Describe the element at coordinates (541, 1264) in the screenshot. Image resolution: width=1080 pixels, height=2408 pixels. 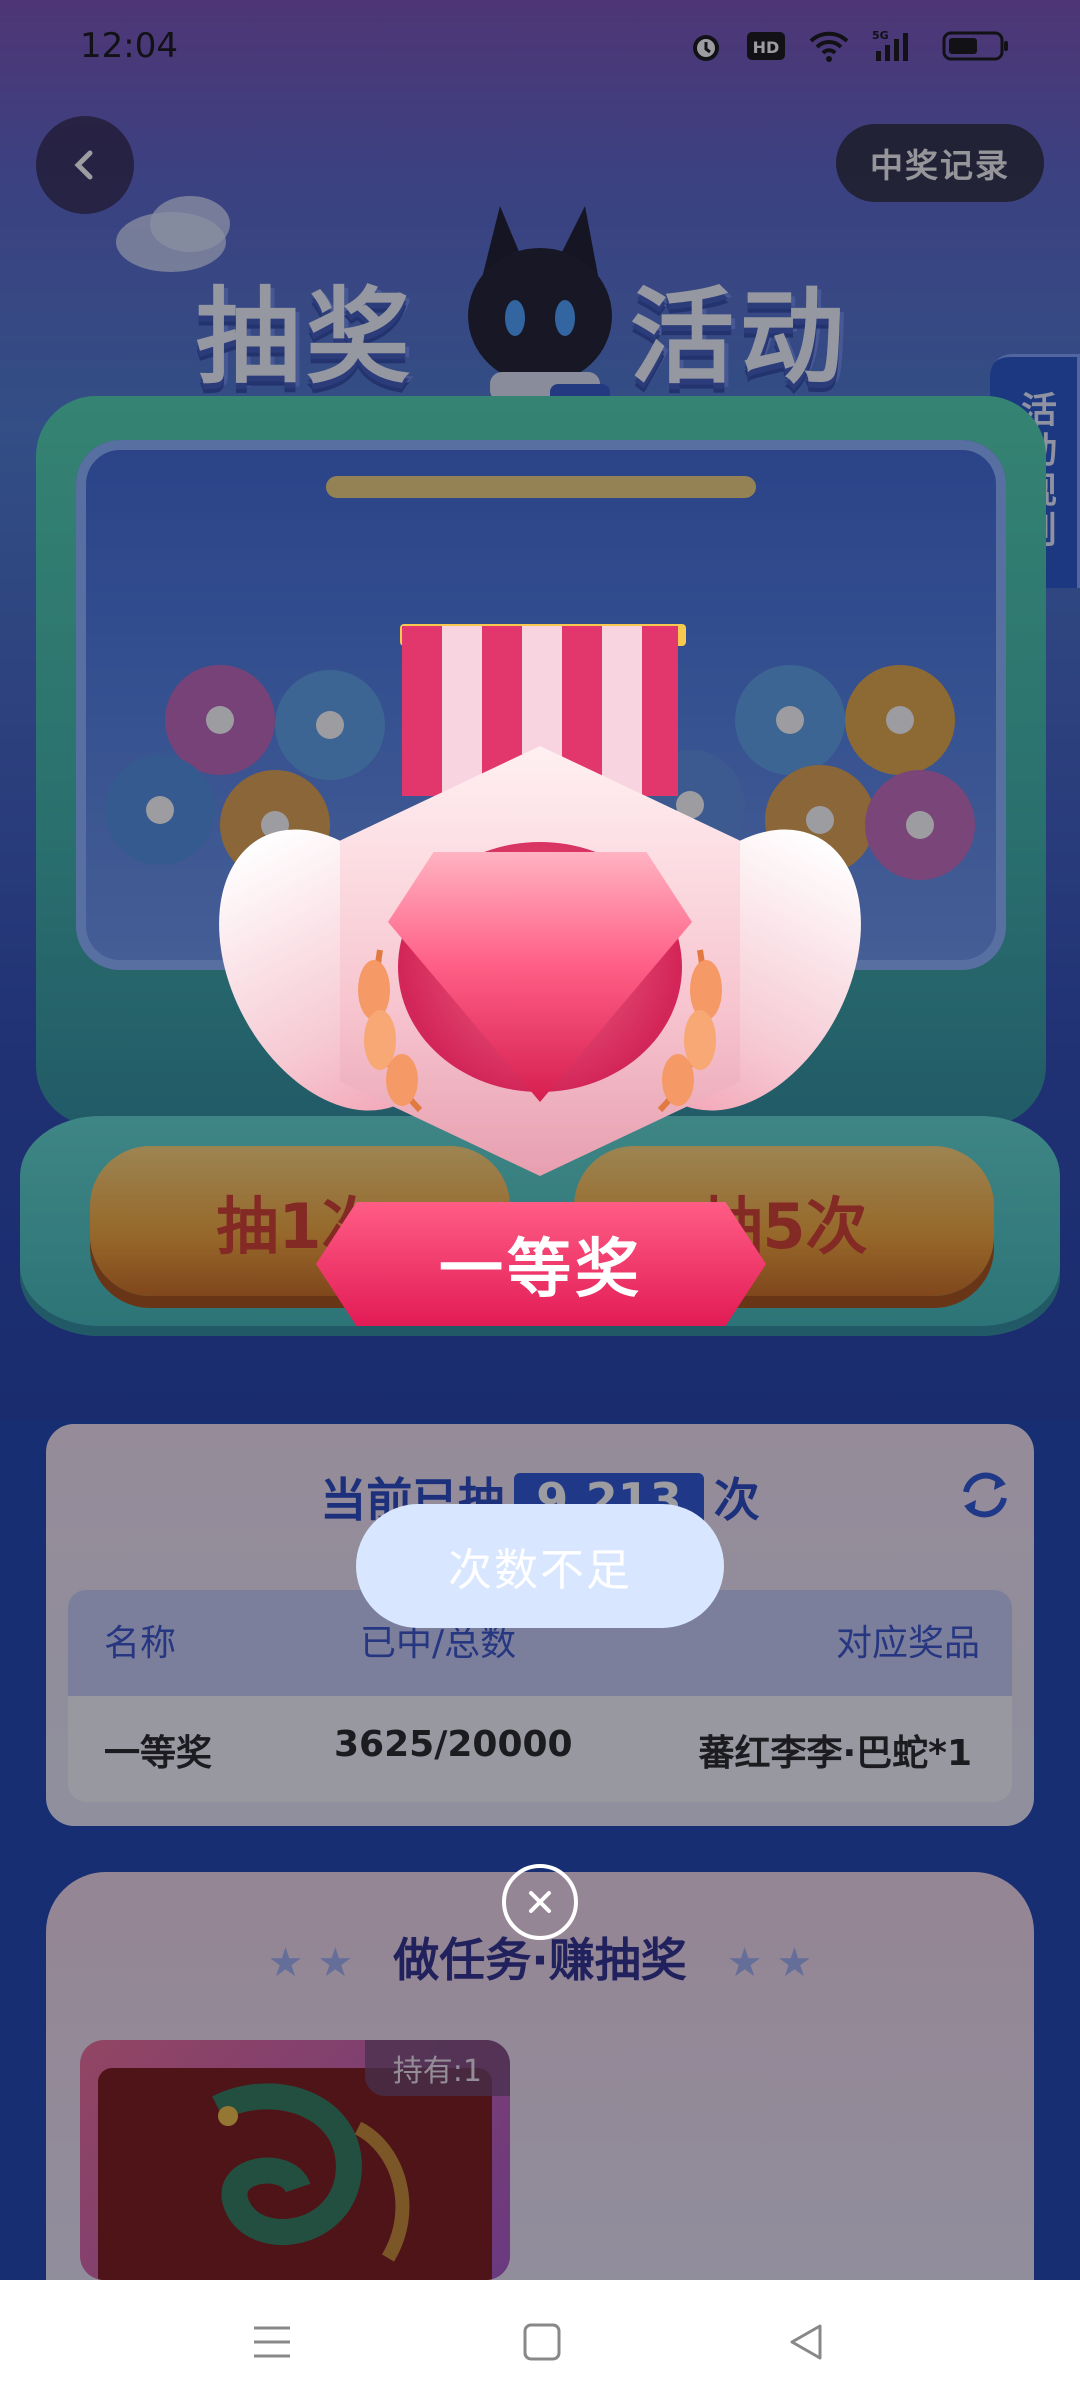
I see `prize-name-banner: 一等奖` at that location.